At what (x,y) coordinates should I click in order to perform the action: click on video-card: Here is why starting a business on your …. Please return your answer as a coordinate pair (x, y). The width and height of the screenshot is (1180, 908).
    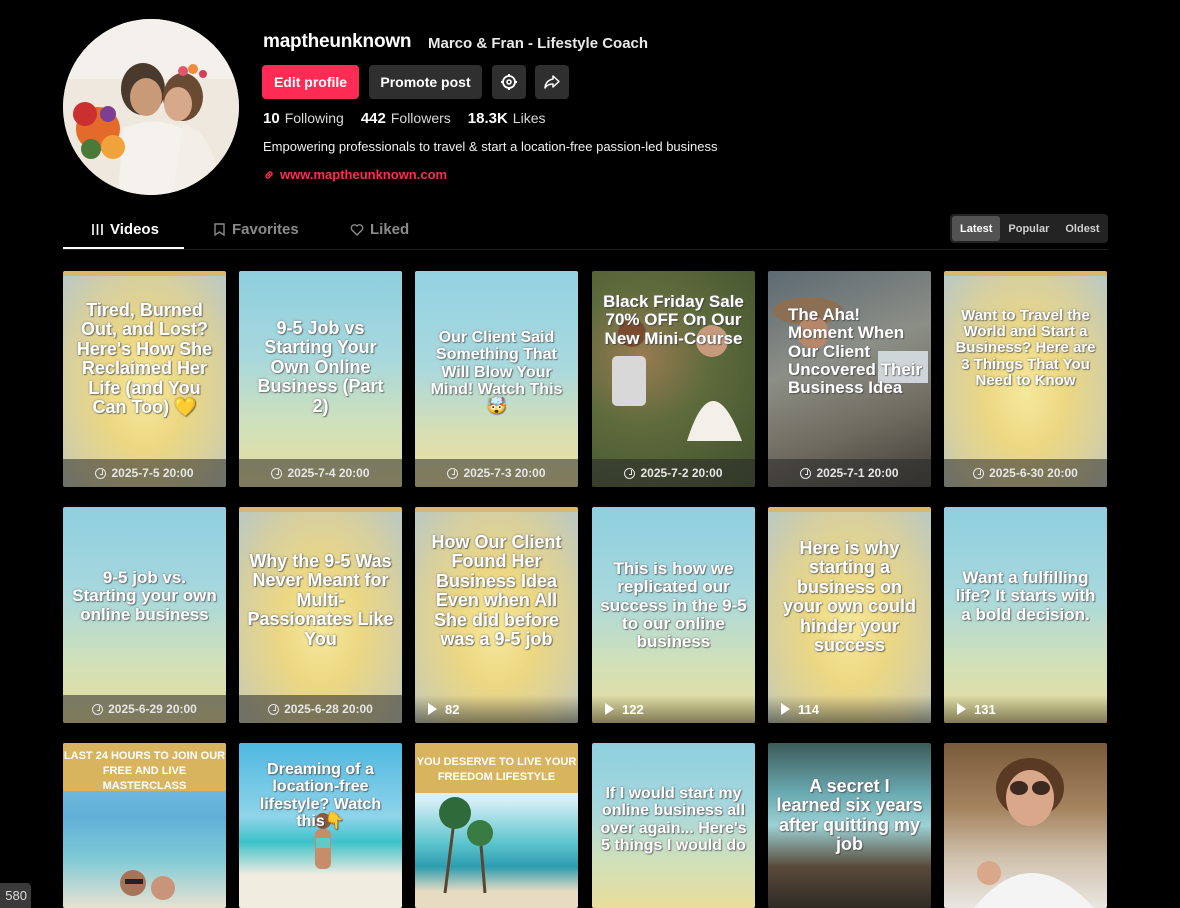
    Looking at the image, I should click on (849, 615).